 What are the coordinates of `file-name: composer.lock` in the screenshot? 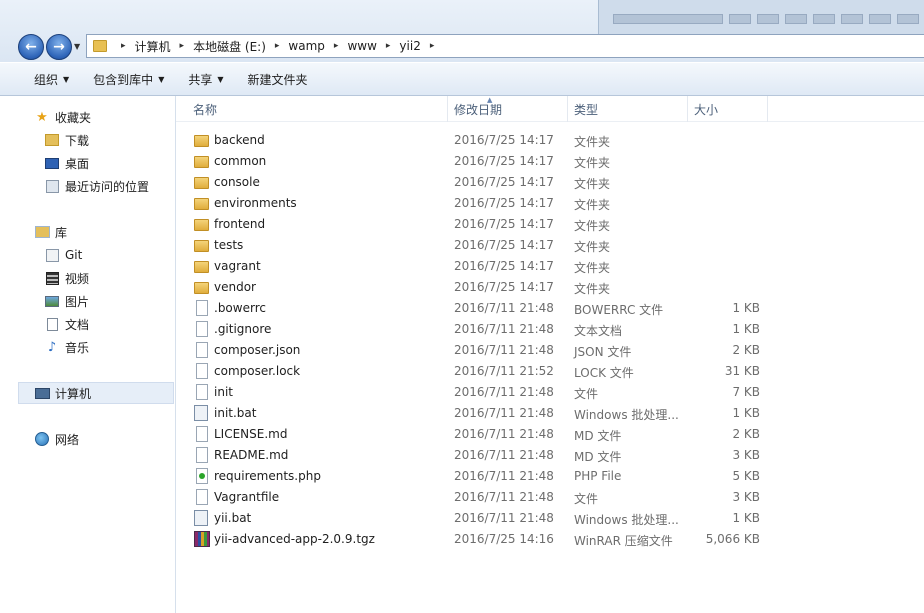 It's located at (257, 371).